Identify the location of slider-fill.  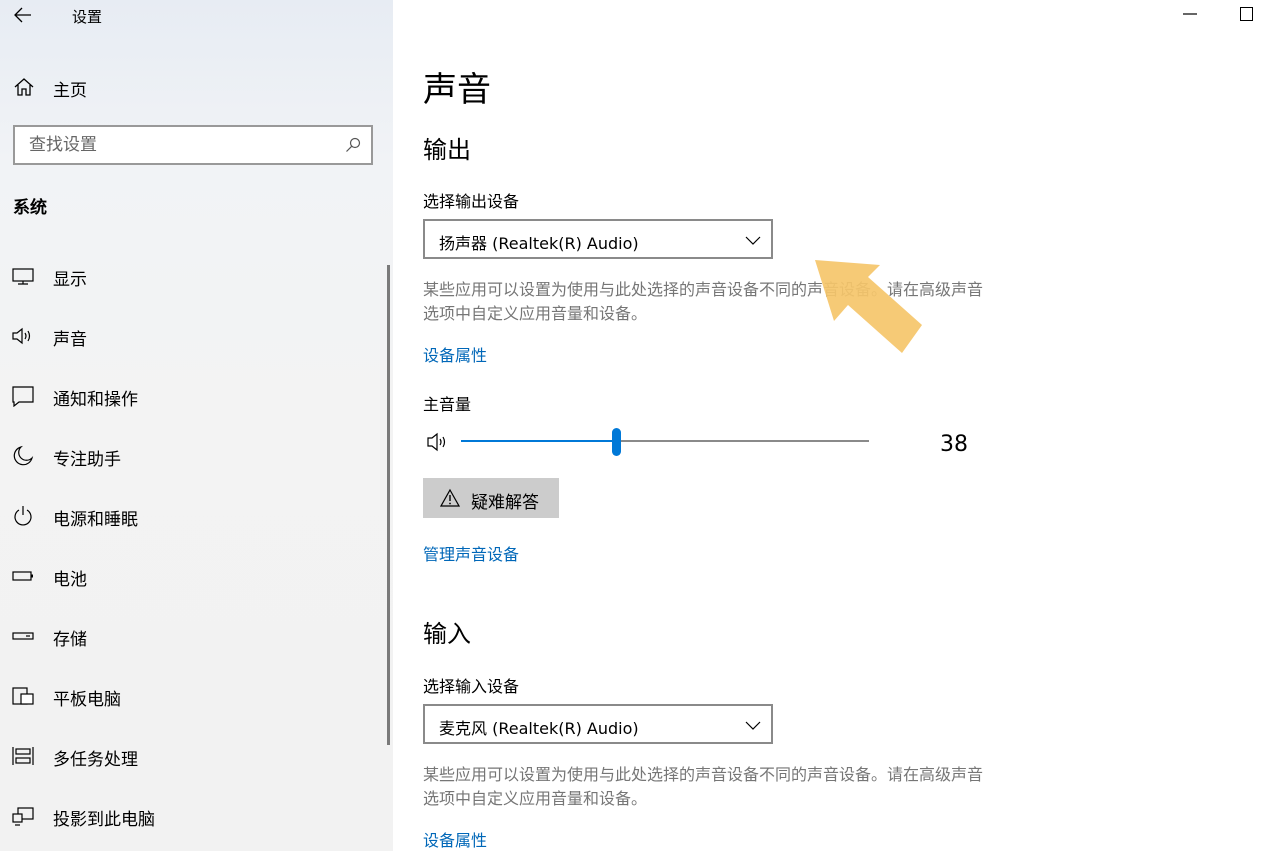
(538, 441).